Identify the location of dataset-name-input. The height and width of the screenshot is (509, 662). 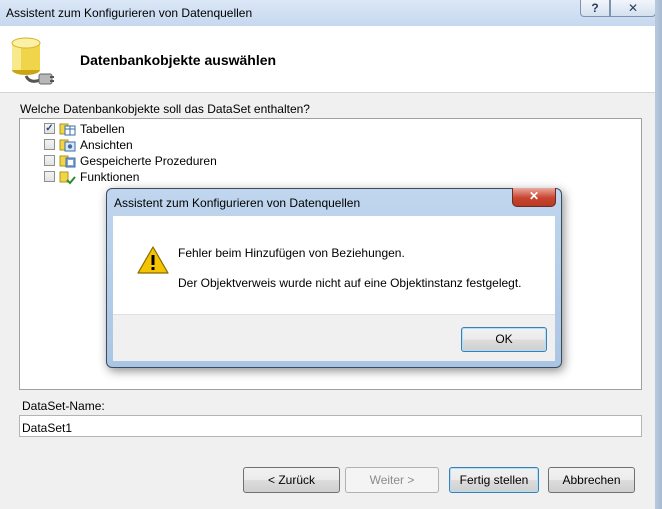
(330, 426).